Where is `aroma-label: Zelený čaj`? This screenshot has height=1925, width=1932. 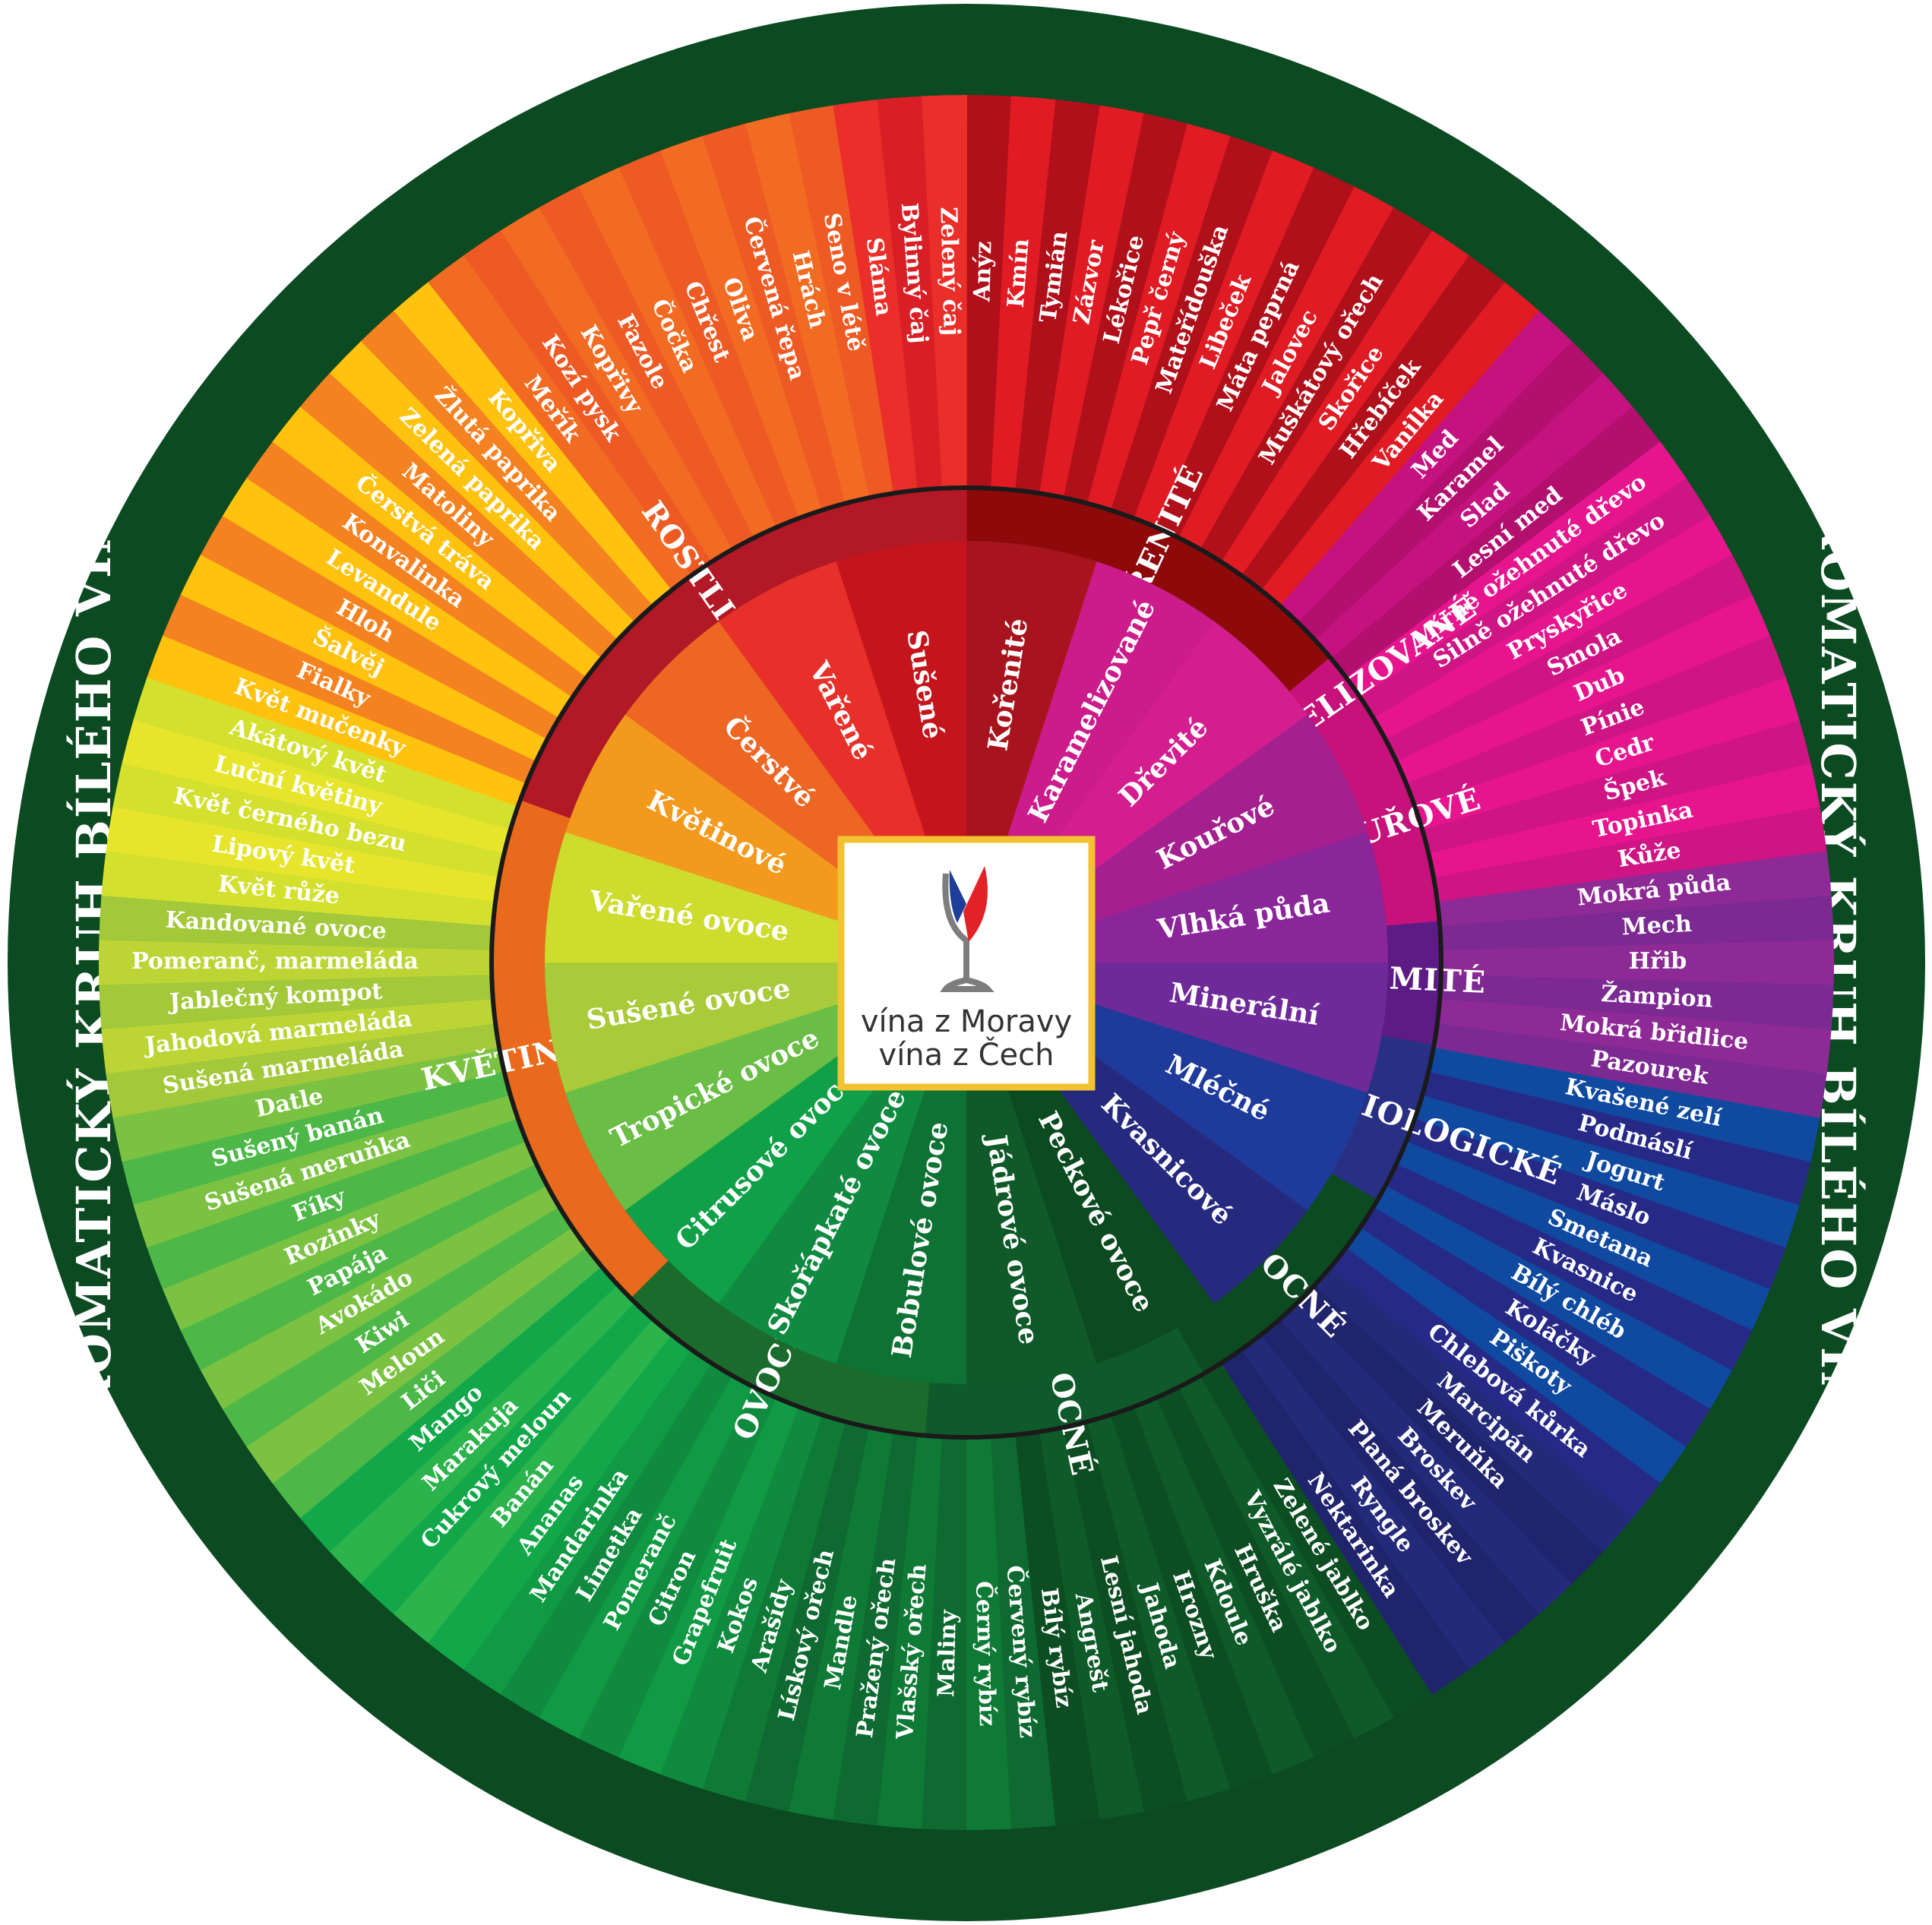 aroma-label: Zelený čaj is located at coordinates (949, 272).